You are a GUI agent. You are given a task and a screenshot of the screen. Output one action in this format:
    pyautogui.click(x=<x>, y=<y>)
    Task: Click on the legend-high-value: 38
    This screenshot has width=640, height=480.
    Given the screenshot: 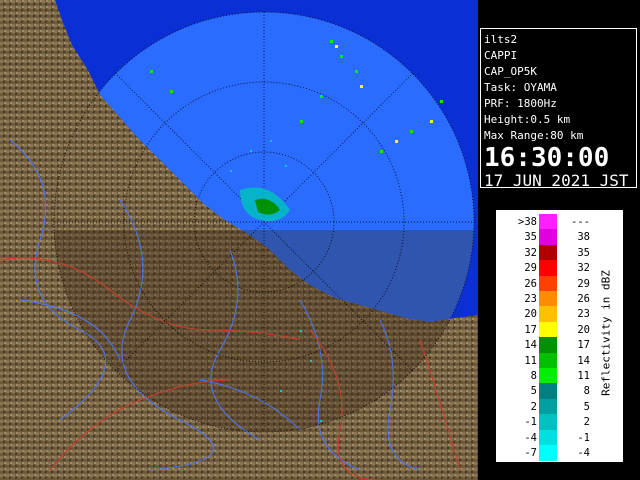 What is the action you would take?
    pyautogui.click(x=583, y=237)
    